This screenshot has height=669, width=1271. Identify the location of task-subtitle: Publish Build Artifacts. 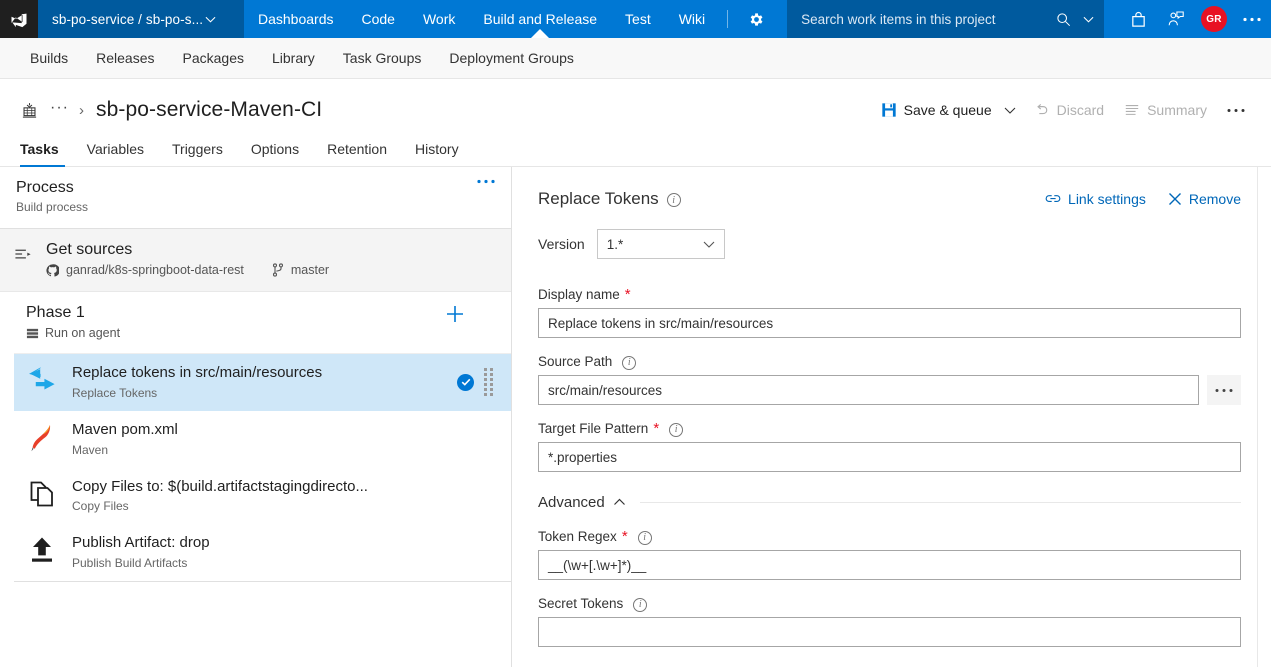
(130, 563).